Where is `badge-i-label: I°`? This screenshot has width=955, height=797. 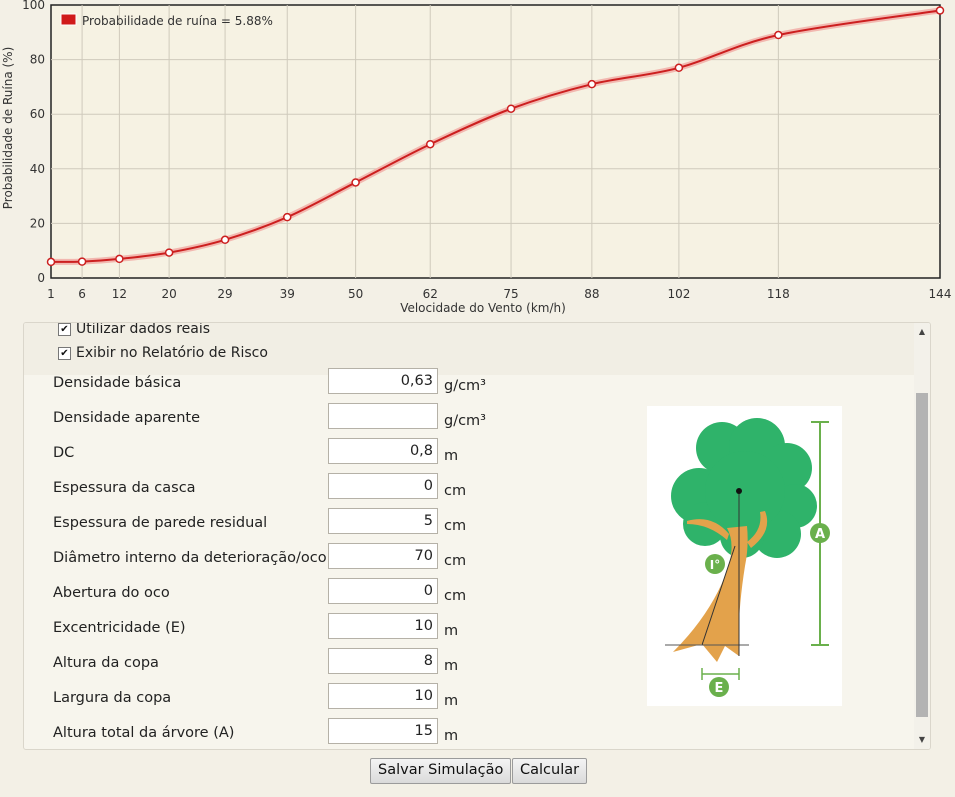
badge-i-label: I° is located at coordinates (715, 565).